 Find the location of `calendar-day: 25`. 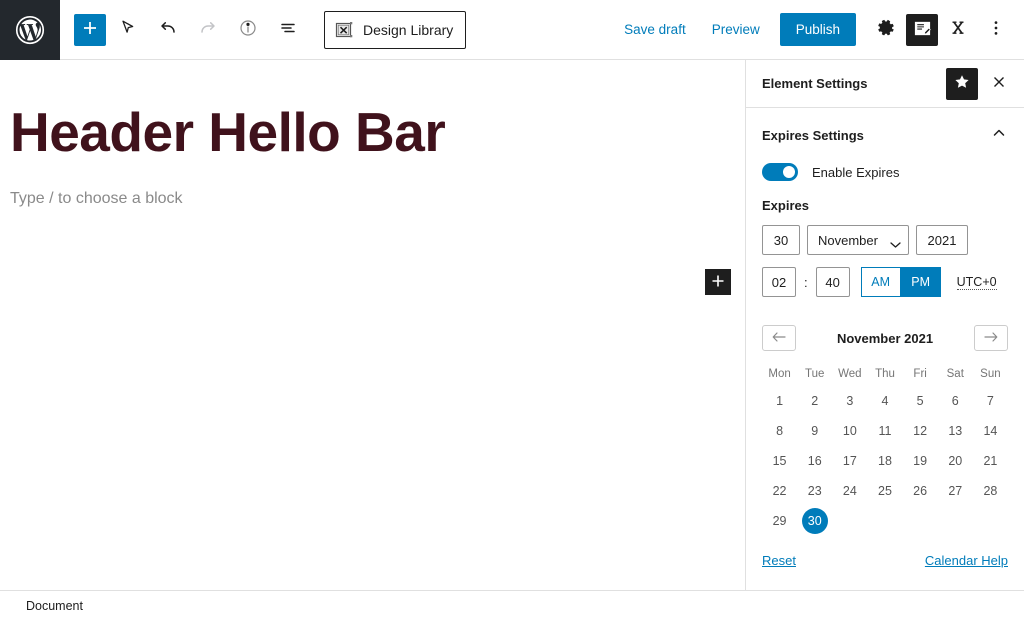

calendar-day: 25 is located at coordinates (884, 491).